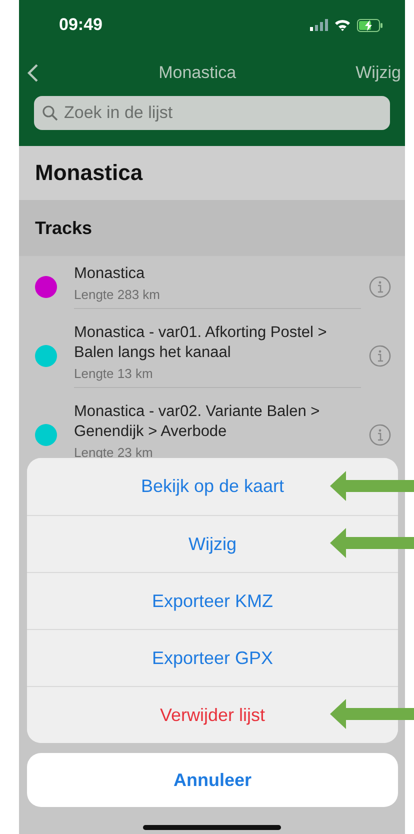 This screenshot has width=414, height=834. Describe the element at coordinates (212, 780) in the screenshot. I see `cancel-button: Annuleer` at that location.